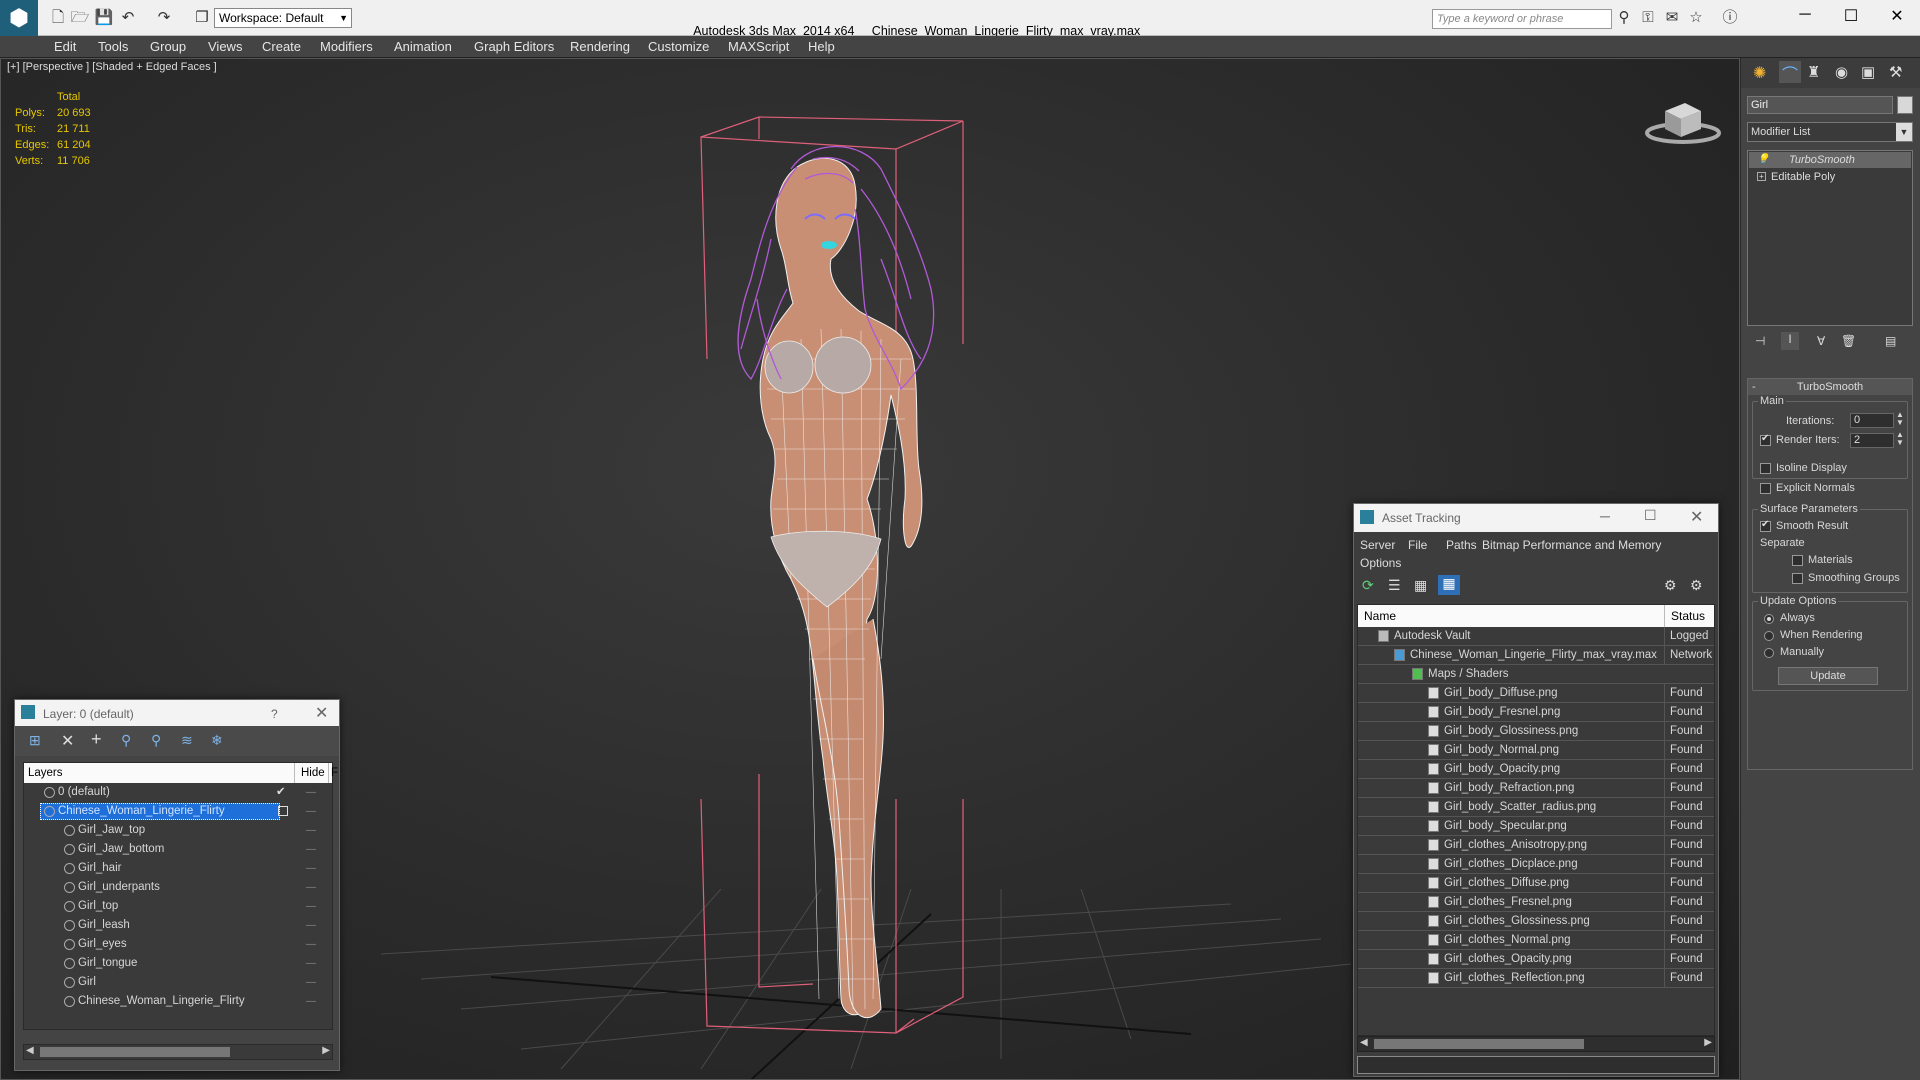 The width and height of the screenshot is (1920, 1080). Describe the element at coordinates (80, 18) in the screenshot. I see `open-file-icon: 🗁` at that location.